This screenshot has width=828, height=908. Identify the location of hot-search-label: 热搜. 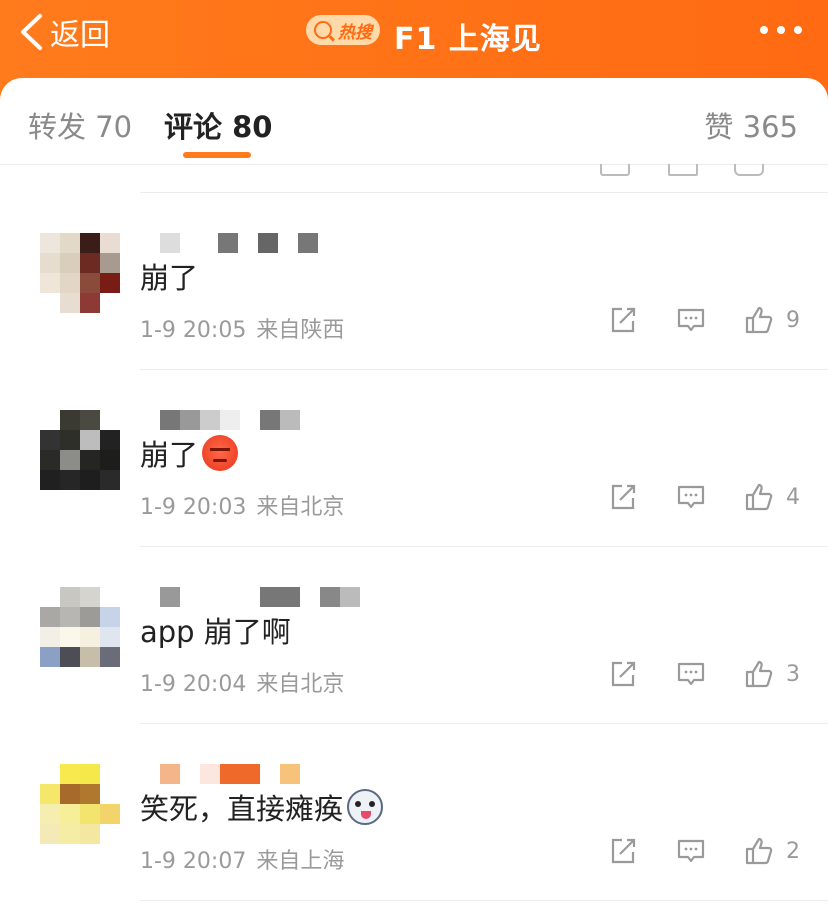
(355, 32).